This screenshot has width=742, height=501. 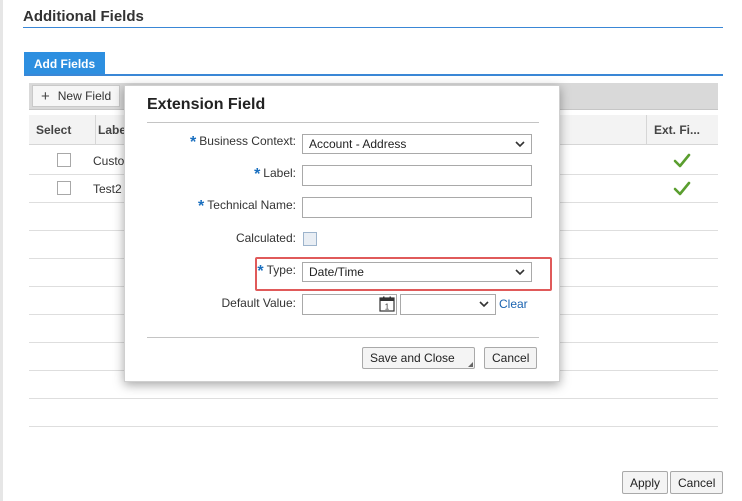 What do you see at coordinates (343, 122) in the screenshot?
I see `dialog-header-divider` at bounding box center [343, 122].